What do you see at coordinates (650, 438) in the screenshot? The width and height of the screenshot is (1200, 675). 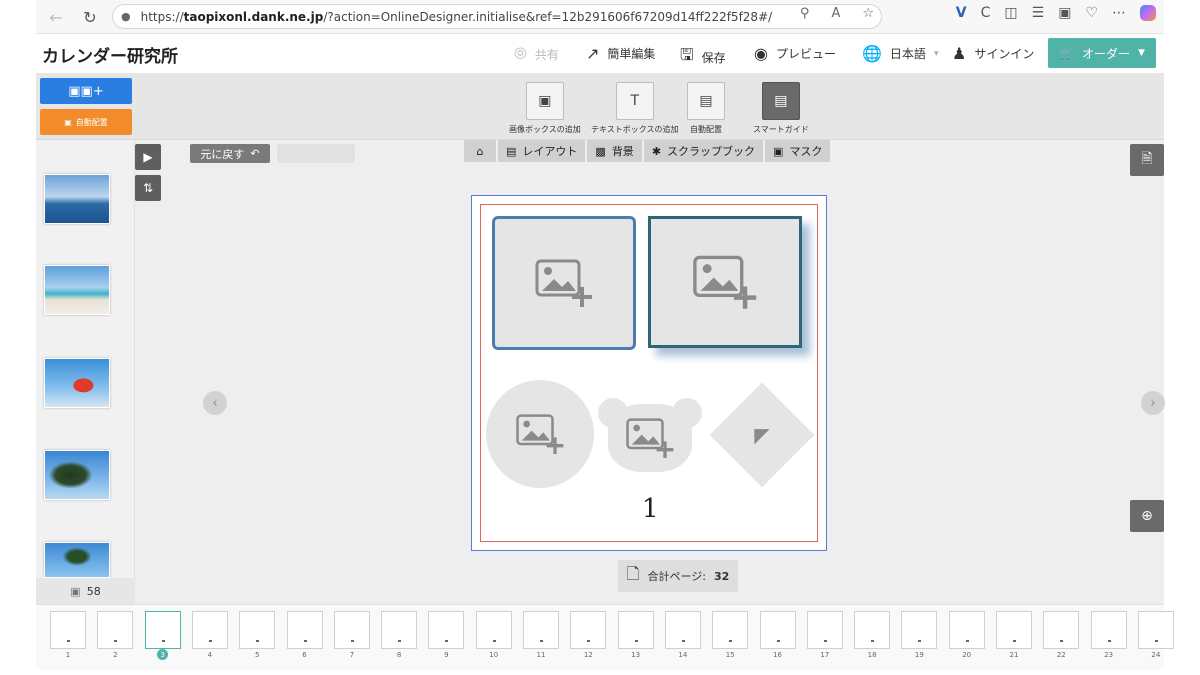 I see `add-image-icon` at bounding box center [650, 438].